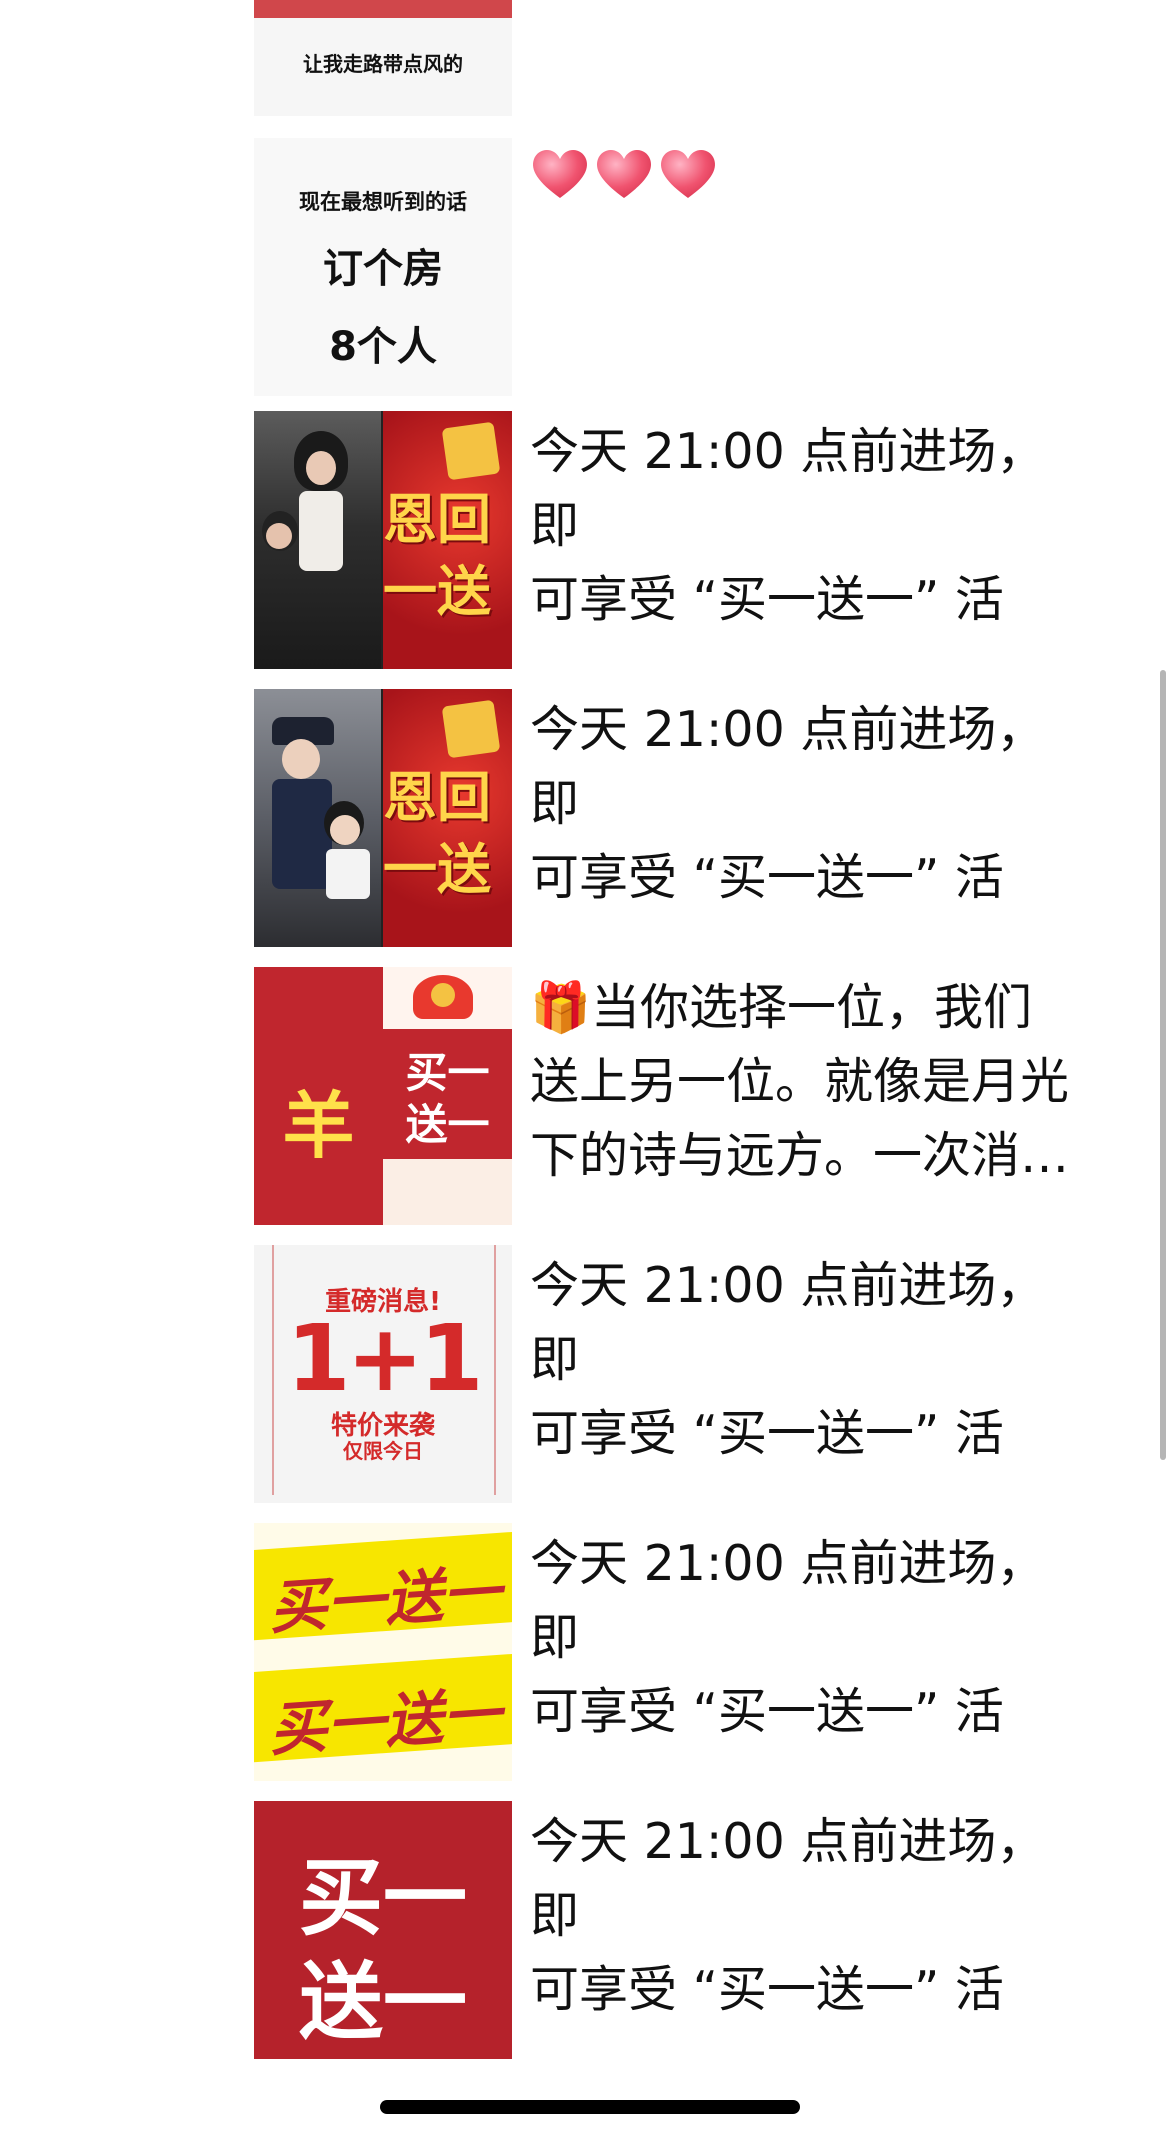 The height and width of the screenshot is (2131, 1170). I want to click on feed-item-order-room: 现在最想听到的话 订个房 8个人, so click(679, 267).